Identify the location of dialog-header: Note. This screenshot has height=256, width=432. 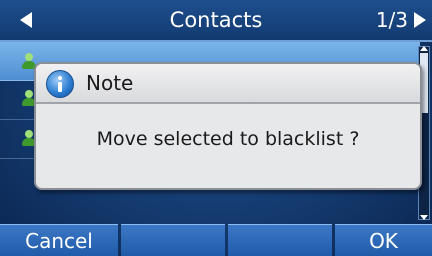
(228, 84).